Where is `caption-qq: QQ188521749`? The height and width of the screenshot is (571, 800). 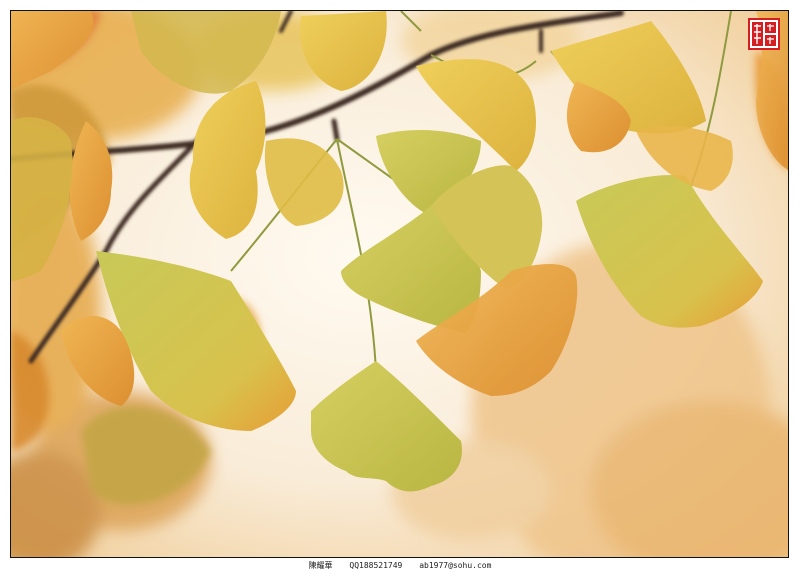 caption-qq: QQ188521749 is located at coordinates (376, 565).